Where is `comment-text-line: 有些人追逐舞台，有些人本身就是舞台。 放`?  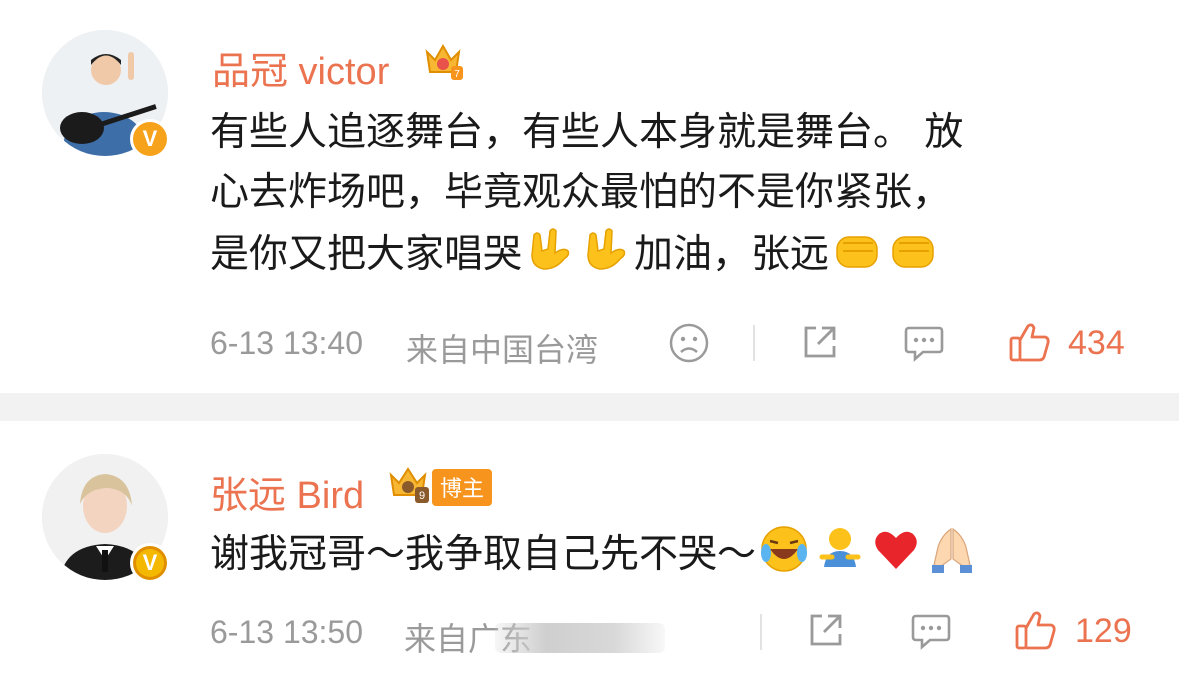
comment-text-line: 有些人追逐舞台，有些人本身就是舞台。 放 is located at coordinates (587, 132).